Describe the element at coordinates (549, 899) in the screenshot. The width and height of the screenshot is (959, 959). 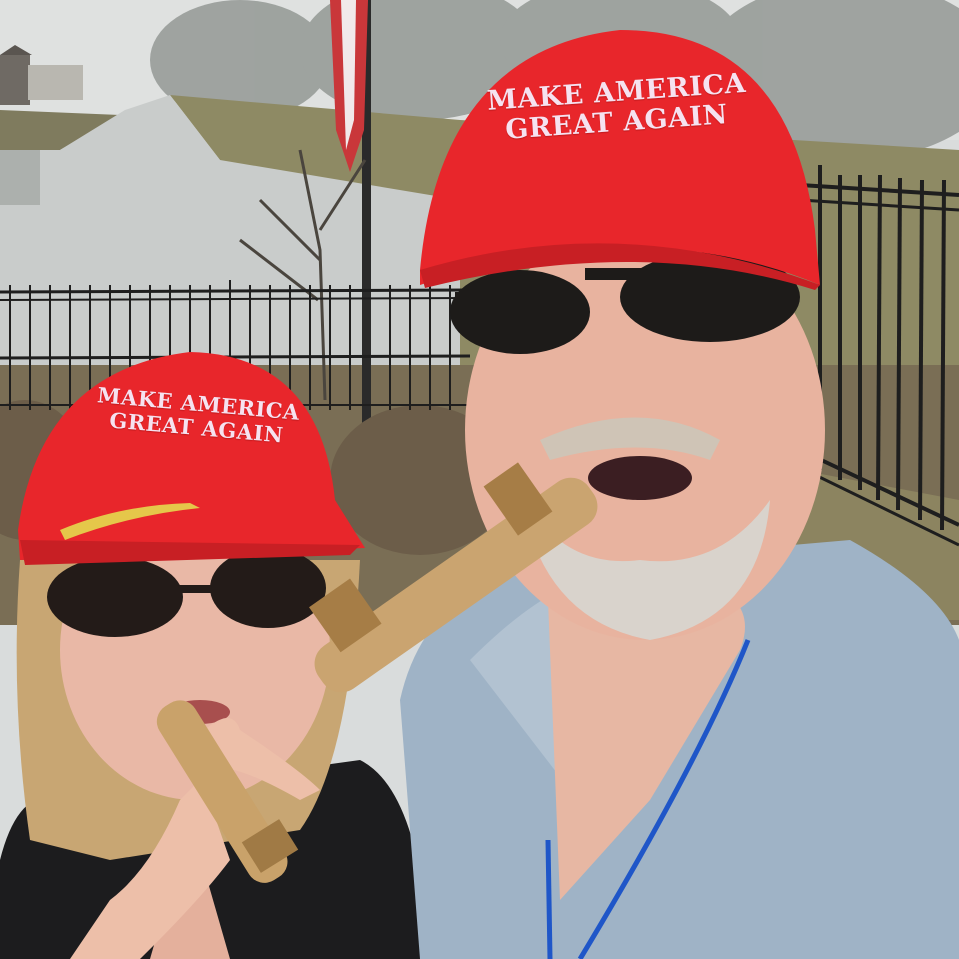
I see `lanyard` at that location.